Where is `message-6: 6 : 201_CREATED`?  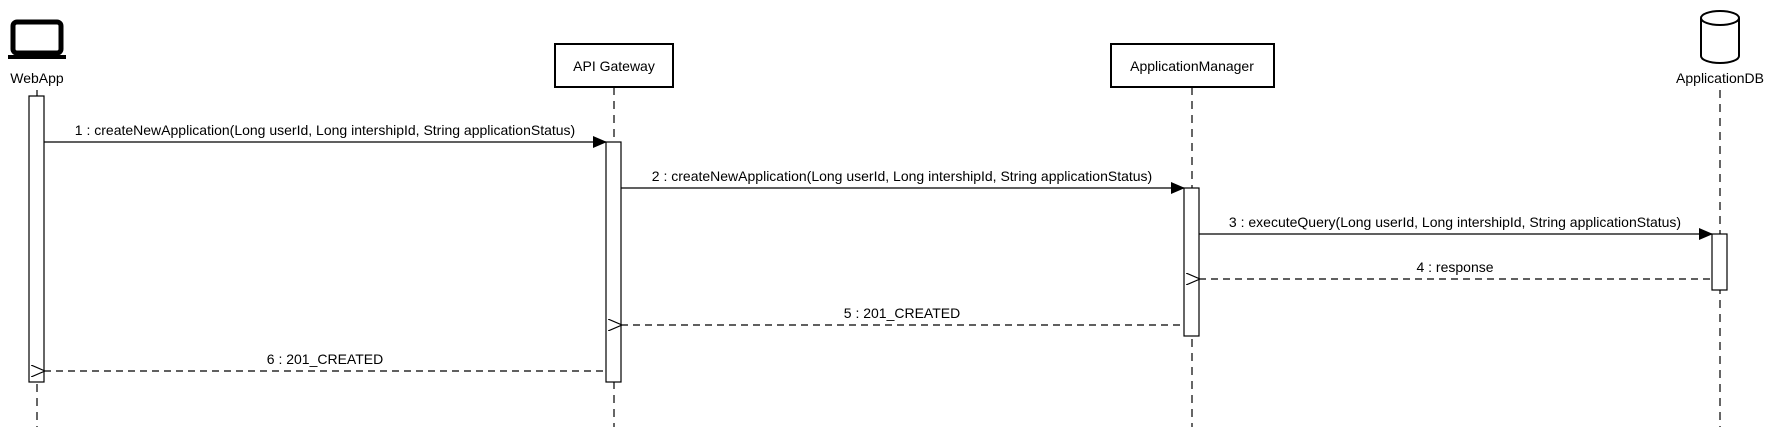
message-6: 6 : 201_CREATED is located at coordinates (325, 361).